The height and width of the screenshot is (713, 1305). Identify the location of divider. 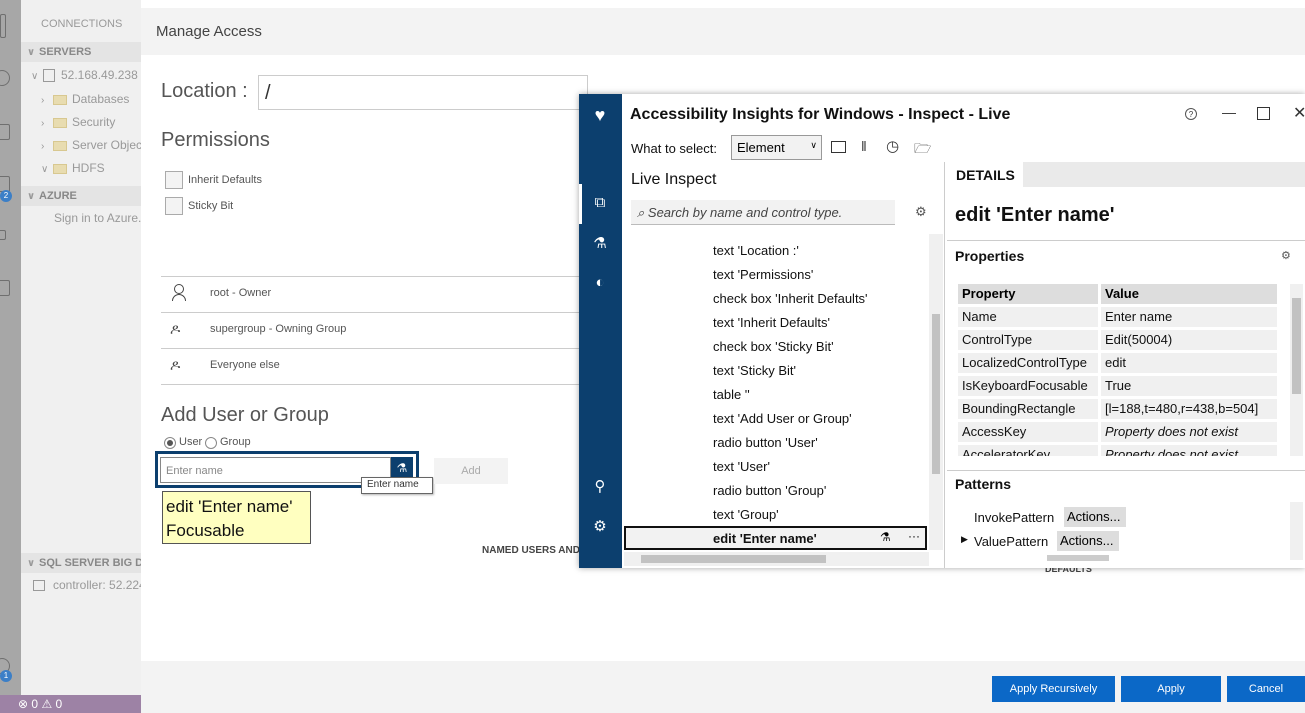
(1126, 240).